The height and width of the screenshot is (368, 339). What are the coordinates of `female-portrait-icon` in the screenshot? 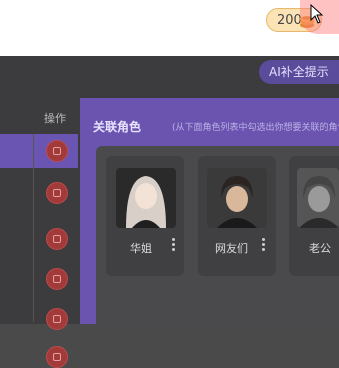 It's located at (146, 198).